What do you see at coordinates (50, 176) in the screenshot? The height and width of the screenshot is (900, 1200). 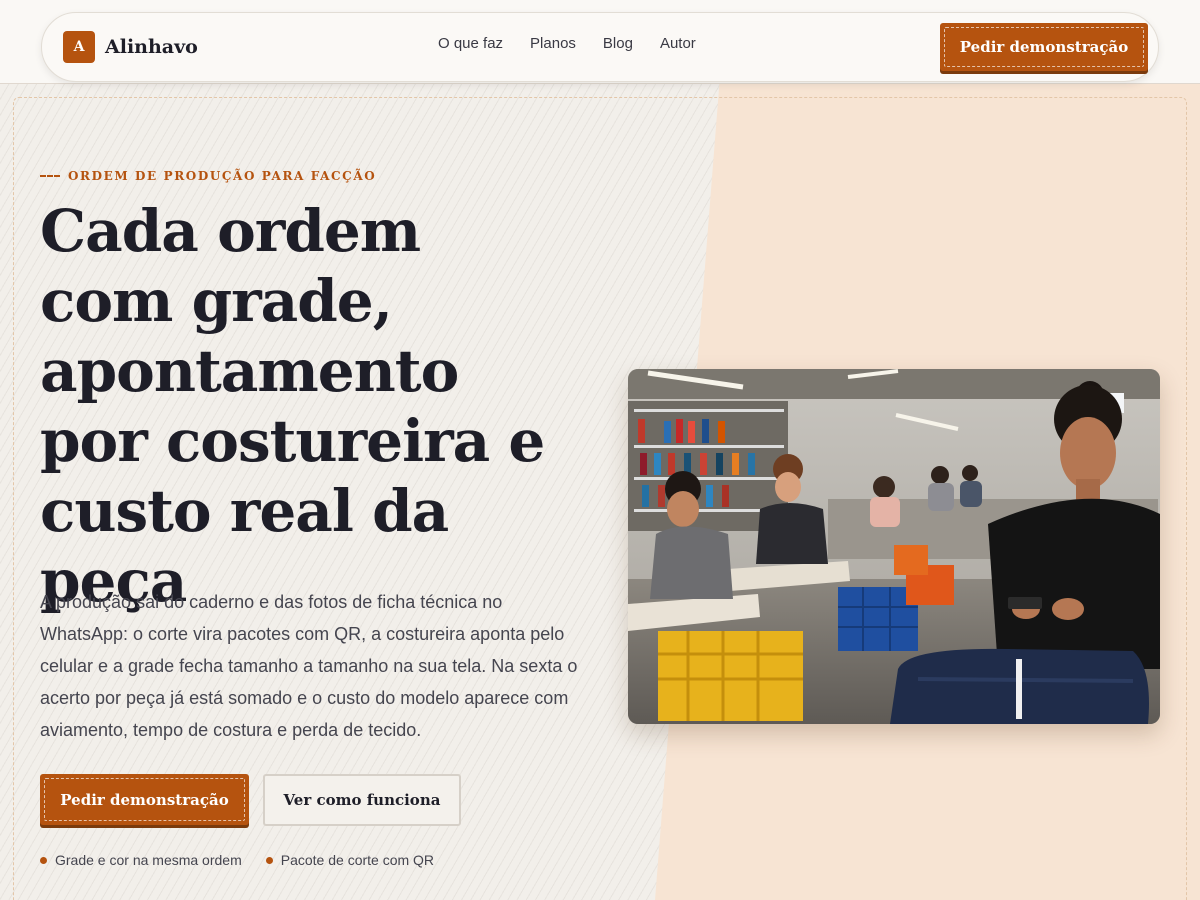 I see `eyebrow-dash-icon` at bounding box center [50, 176].